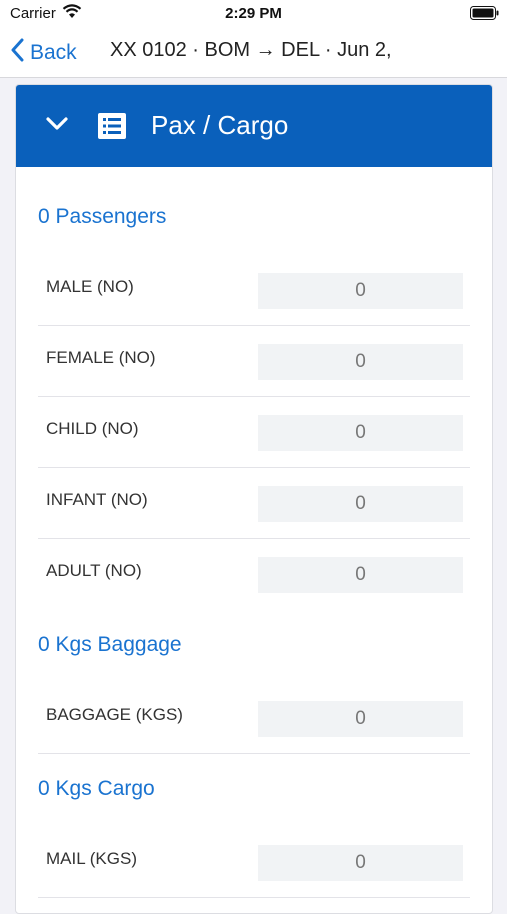 The image size is (507, 914). I want to click on child-label: CHILD (NO), so click(92, 428).